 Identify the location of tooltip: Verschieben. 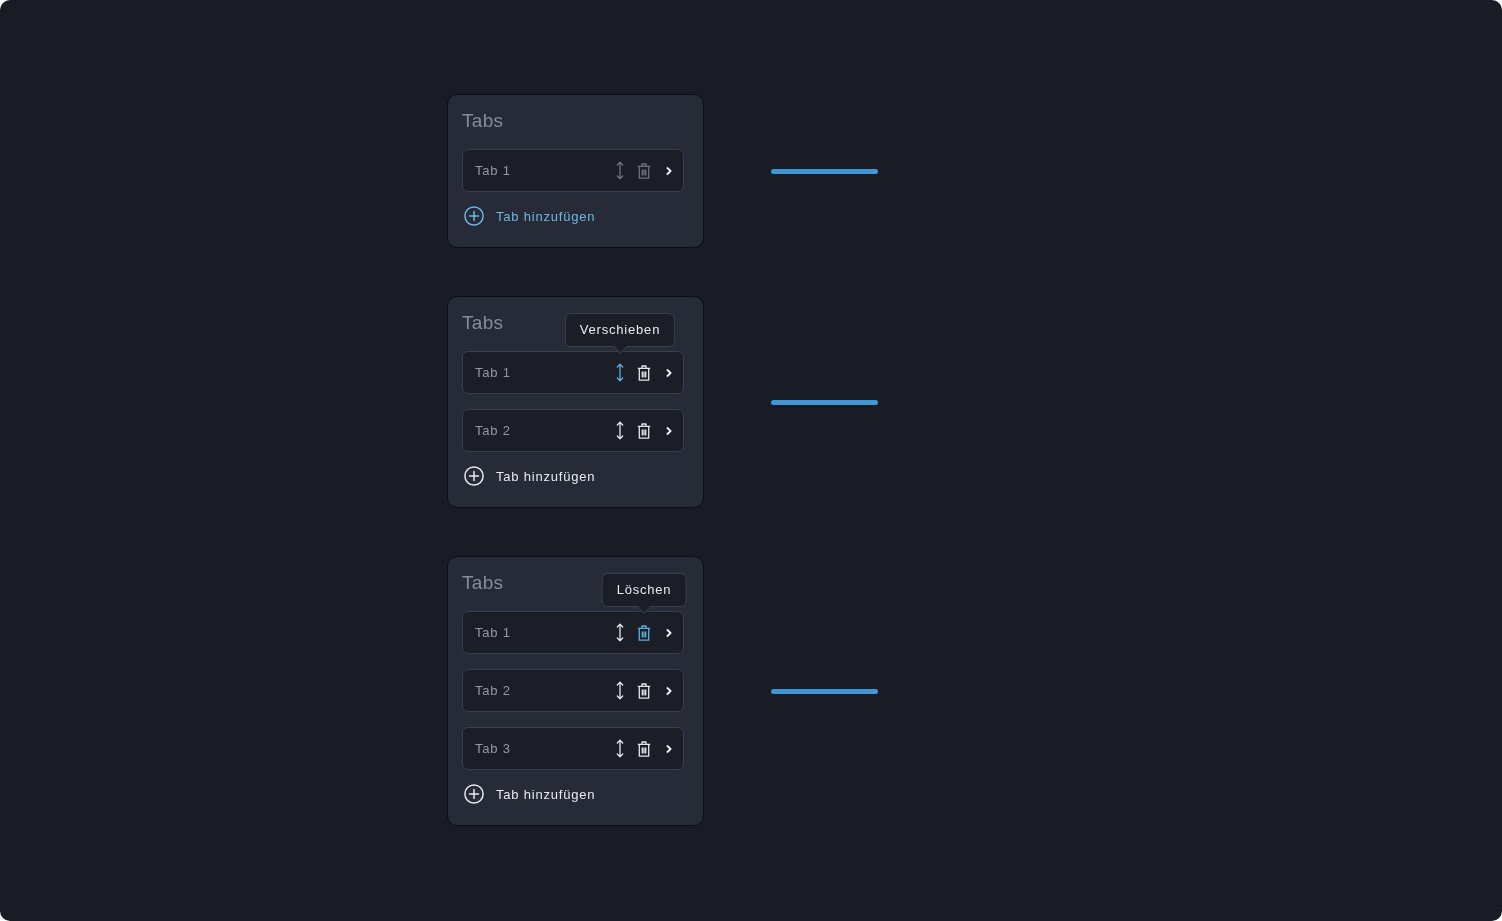
(620, 332).